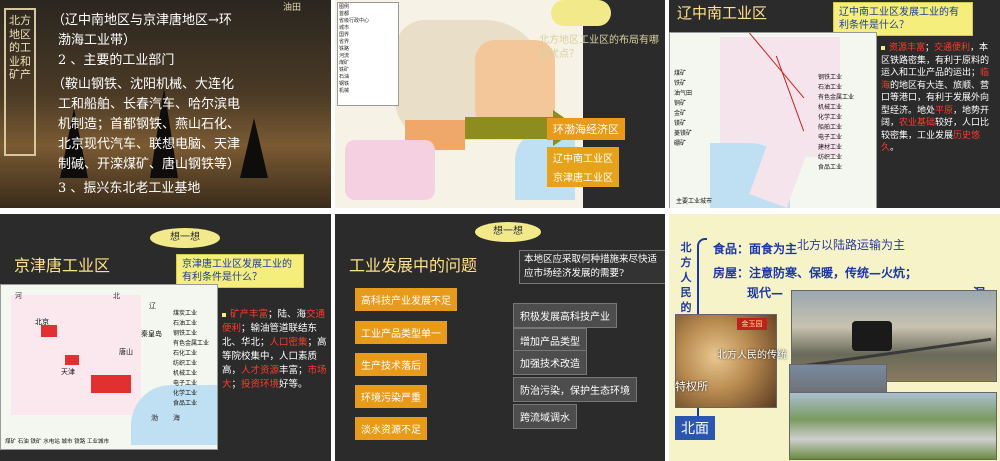 Image resolution: width=1000 pixels, height=461 pixels. What do you see at coordinates (510, 128) in the screenshot?
I see `arrow-shape` at bounding box center [510, 128].